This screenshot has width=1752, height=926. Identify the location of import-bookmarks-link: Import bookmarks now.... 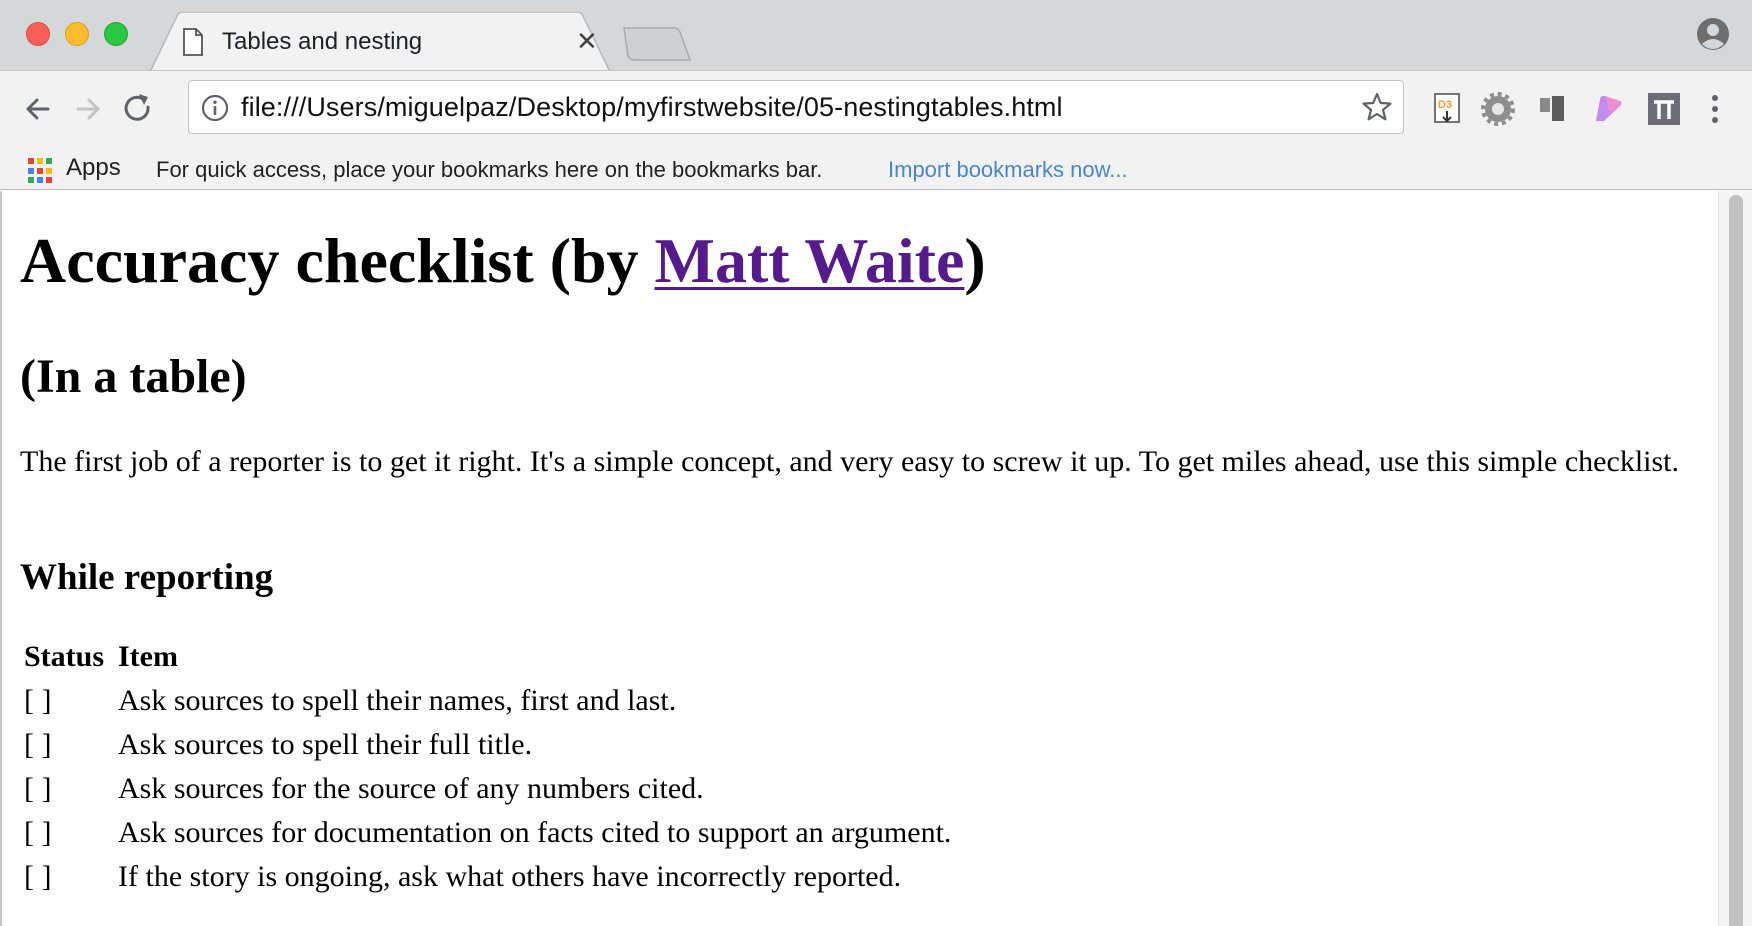
(1008, 170).